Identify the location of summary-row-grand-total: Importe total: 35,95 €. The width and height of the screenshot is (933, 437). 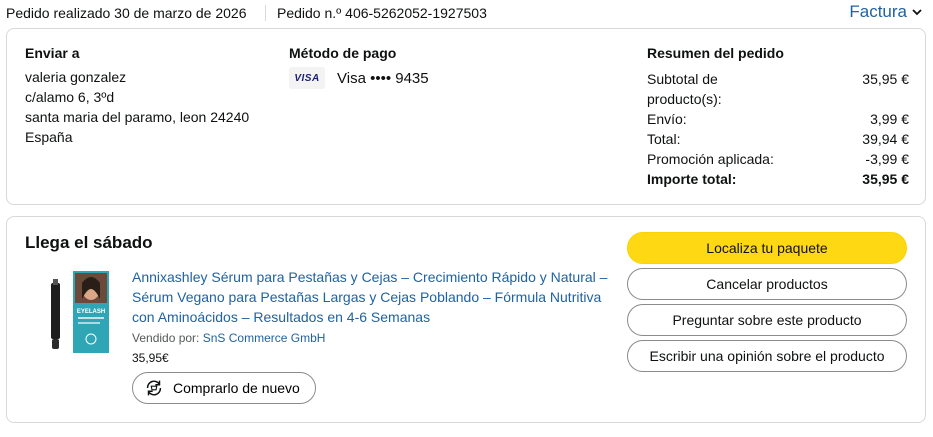
(778, 179).